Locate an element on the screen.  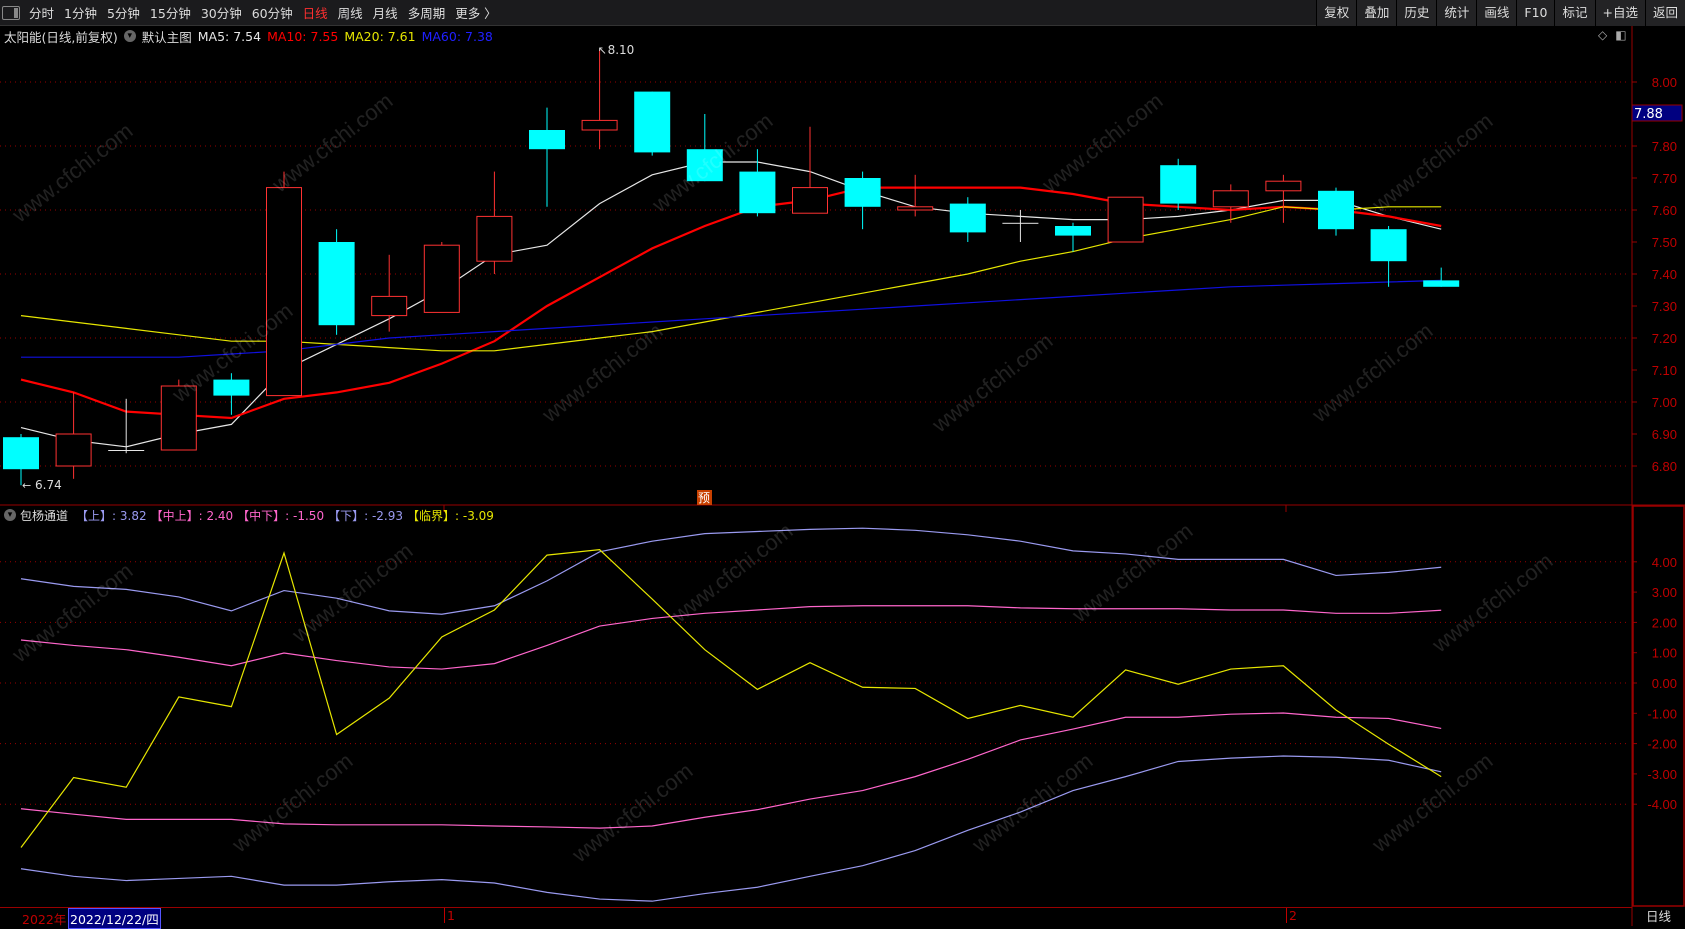
period-tab: 多周期 is located at coordinates (427, 12).